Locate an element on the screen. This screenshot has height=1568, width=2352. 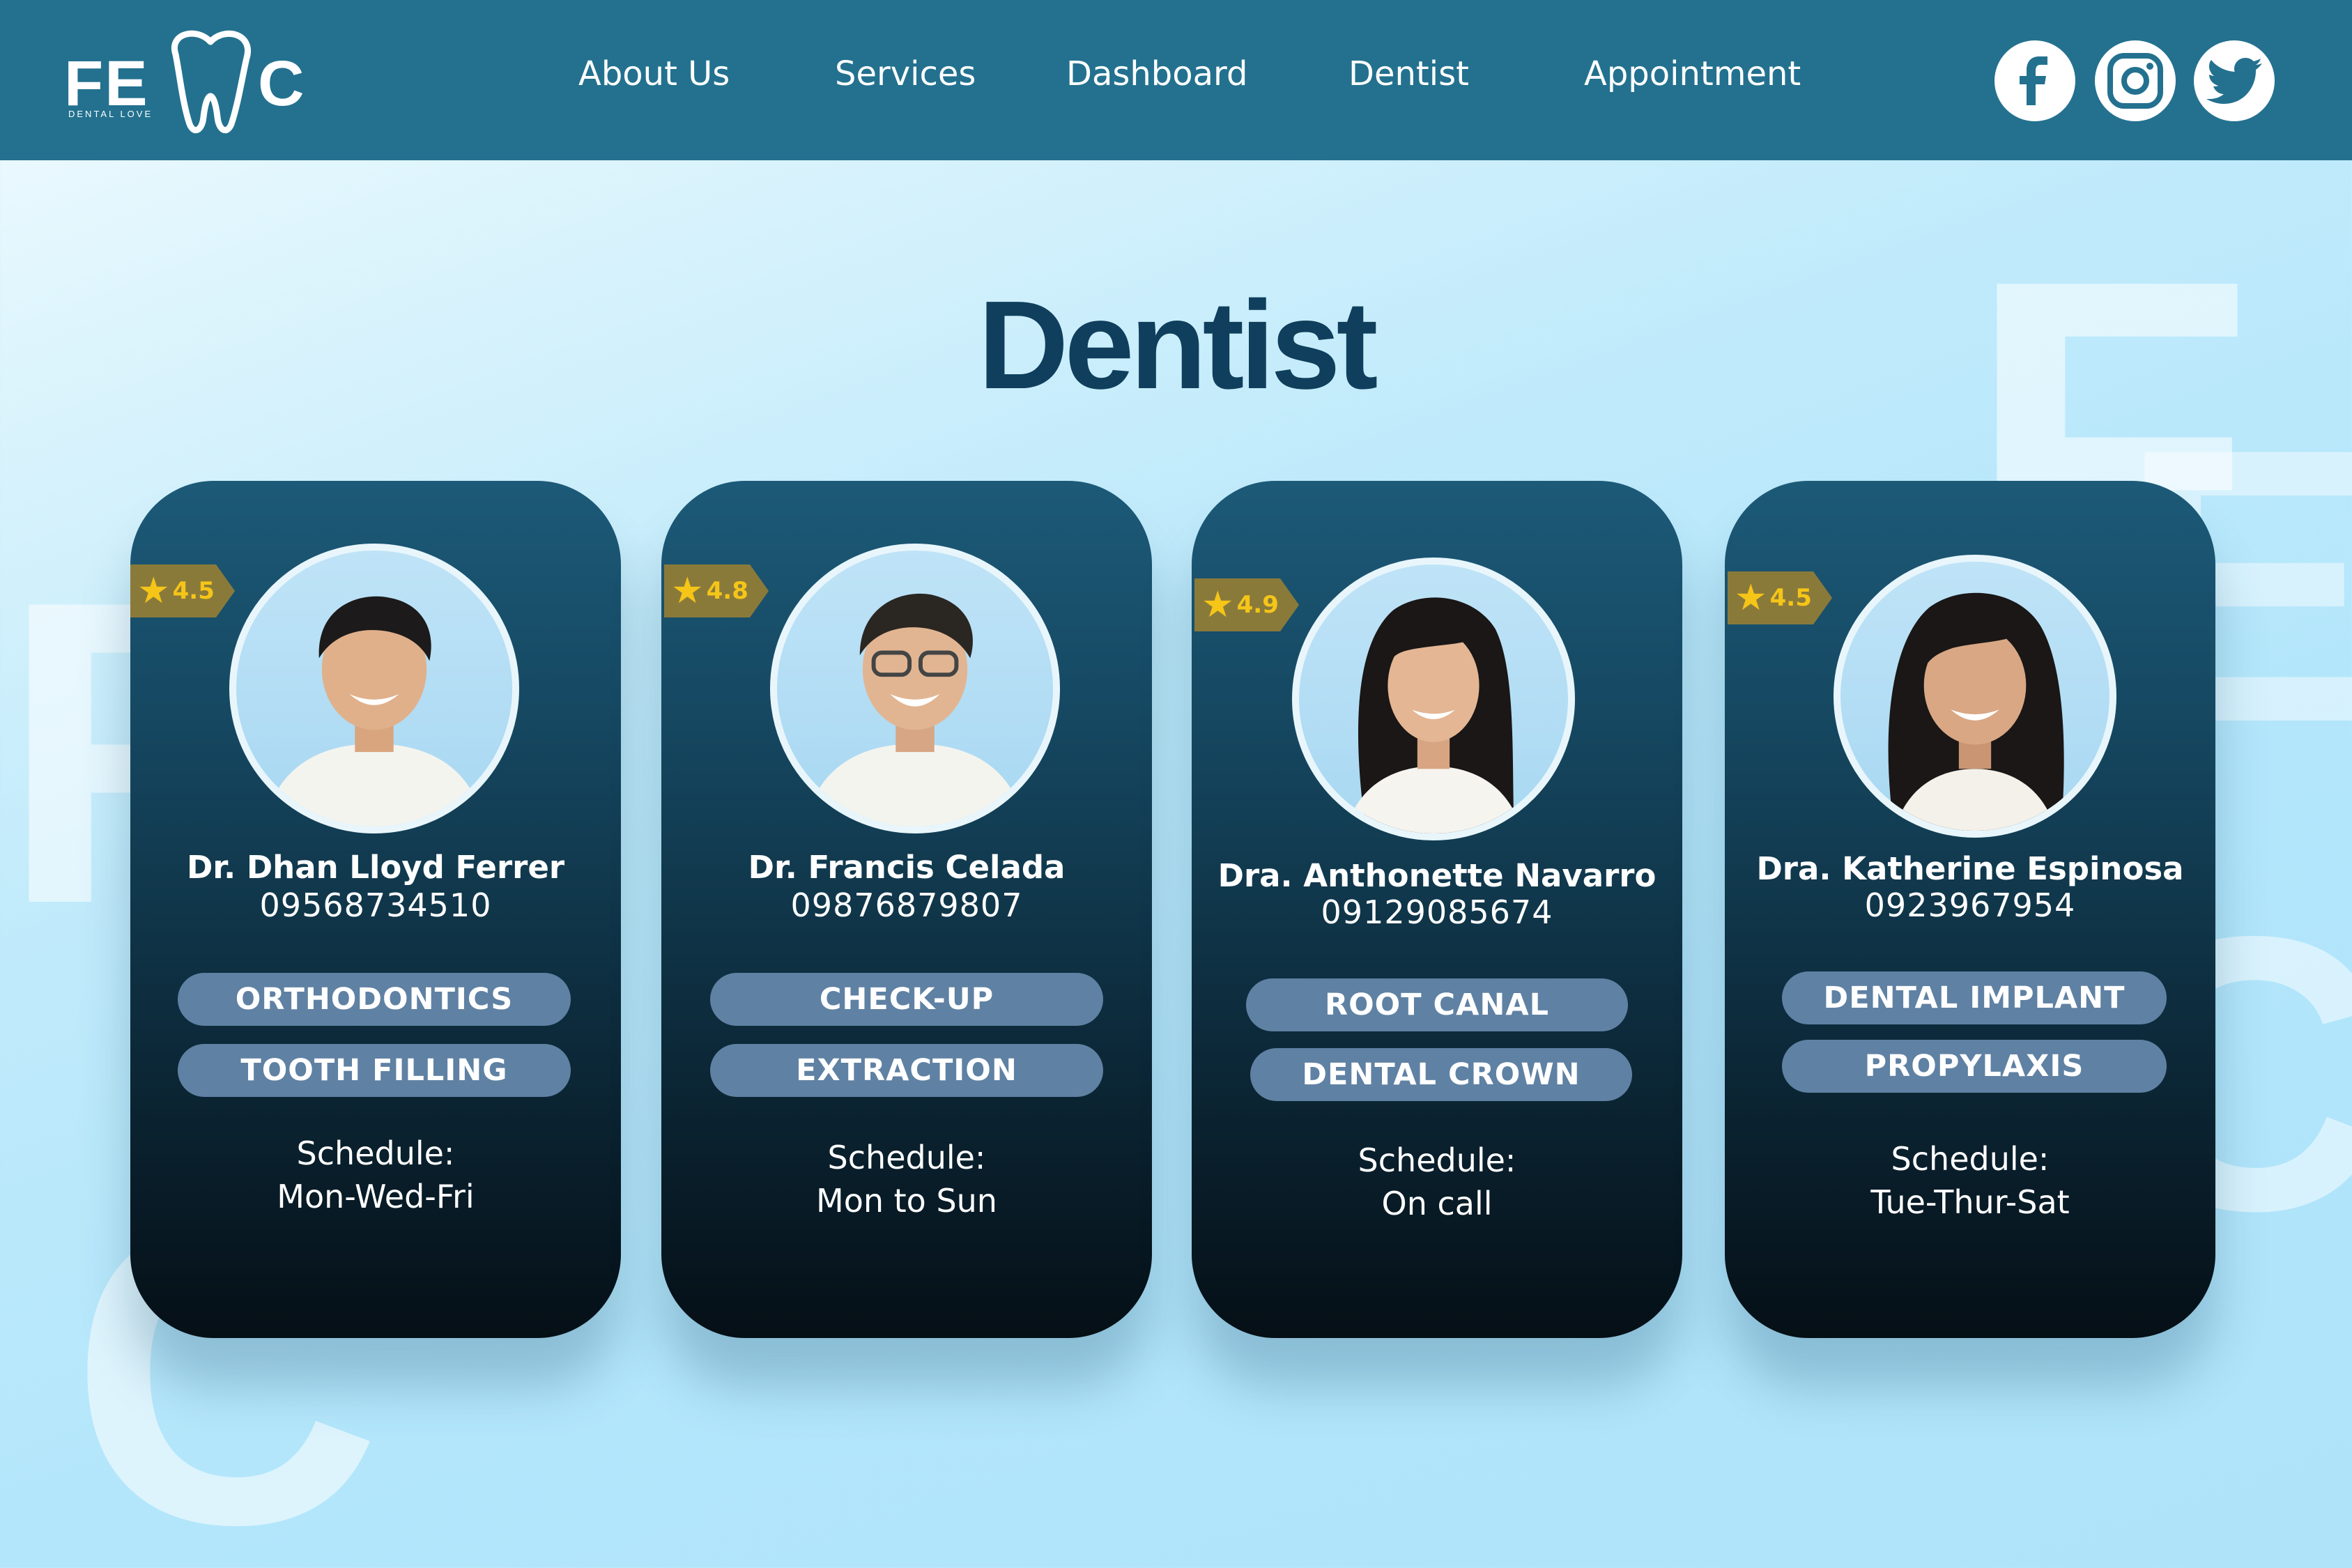
instagram-icon is located at coordinates (2135, 80).